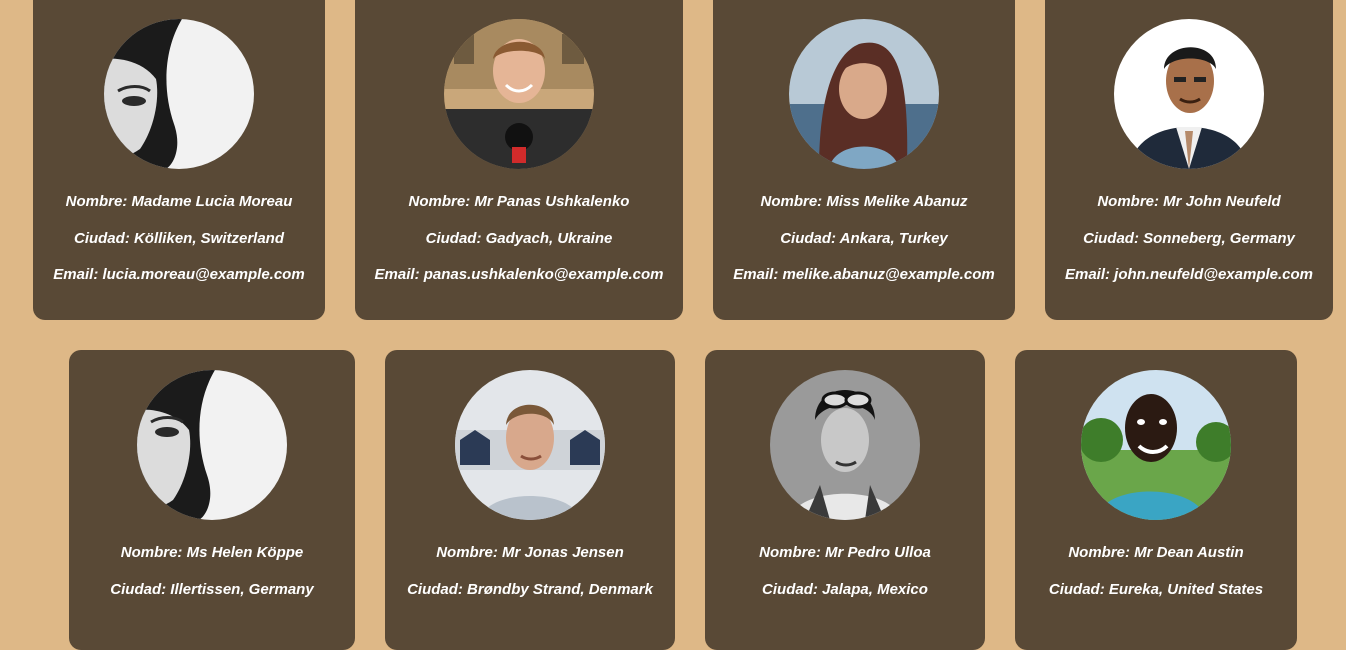 The width and height of the screenshot is (1346, 650). What do you see at coordinates (530, 552) in the screenshot?
I see `user-name: Nombre: Mr Jonas Jensen` at bounding box center [530, 552].